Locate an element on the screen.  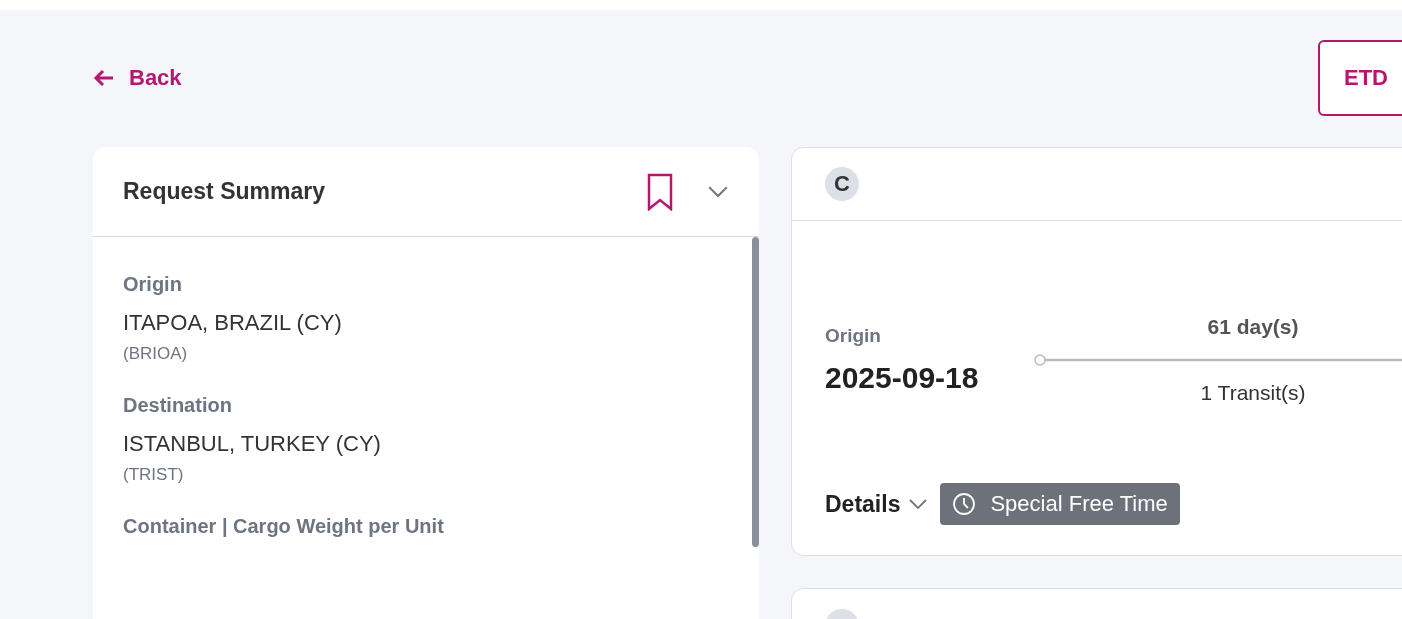
field-label: Container | Cargo Weight per Unit is located at coordinates (284, 526).